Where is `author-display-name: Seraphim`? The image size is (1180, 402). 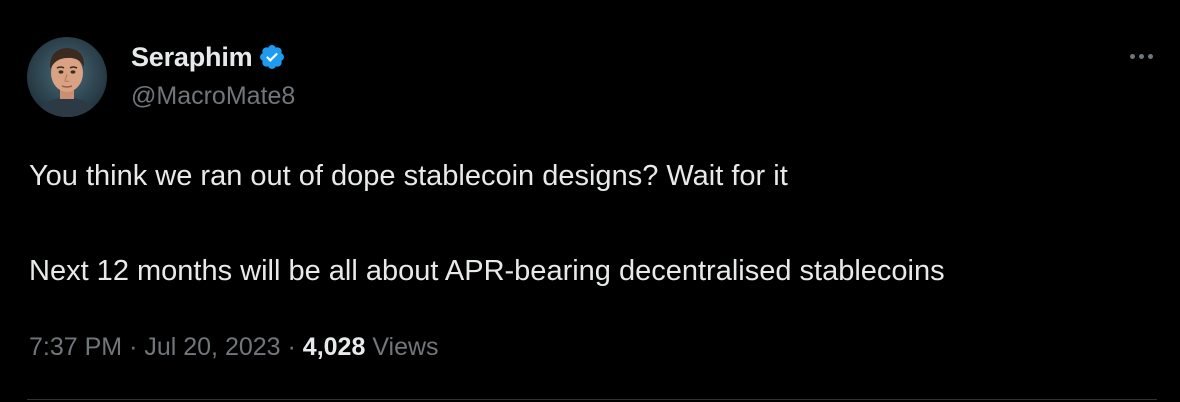 author-display-name: Seraphim is located at coordinates (192, 57).